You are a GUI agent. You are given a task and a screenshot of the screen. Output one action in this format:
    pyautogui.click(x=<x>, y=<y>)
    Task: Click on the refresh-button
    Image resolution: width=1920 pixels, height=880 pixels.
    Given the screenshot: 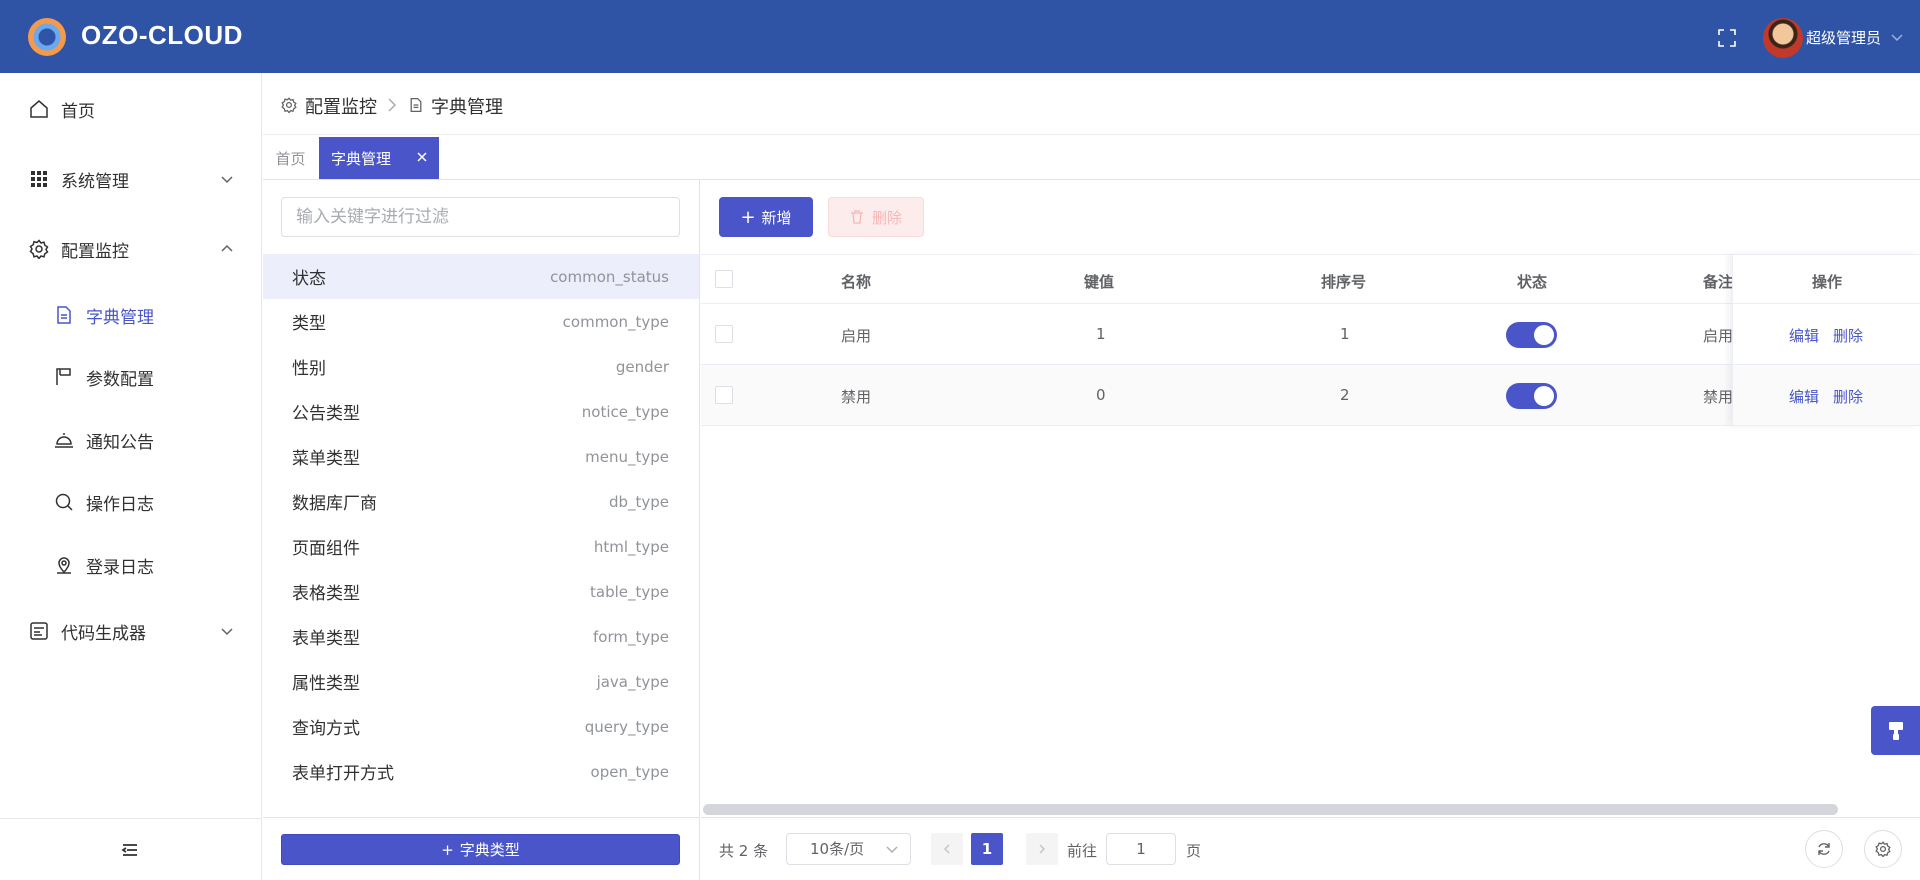 What is the action you would take?
    pyautogui.click(x=1824, y=849)
    